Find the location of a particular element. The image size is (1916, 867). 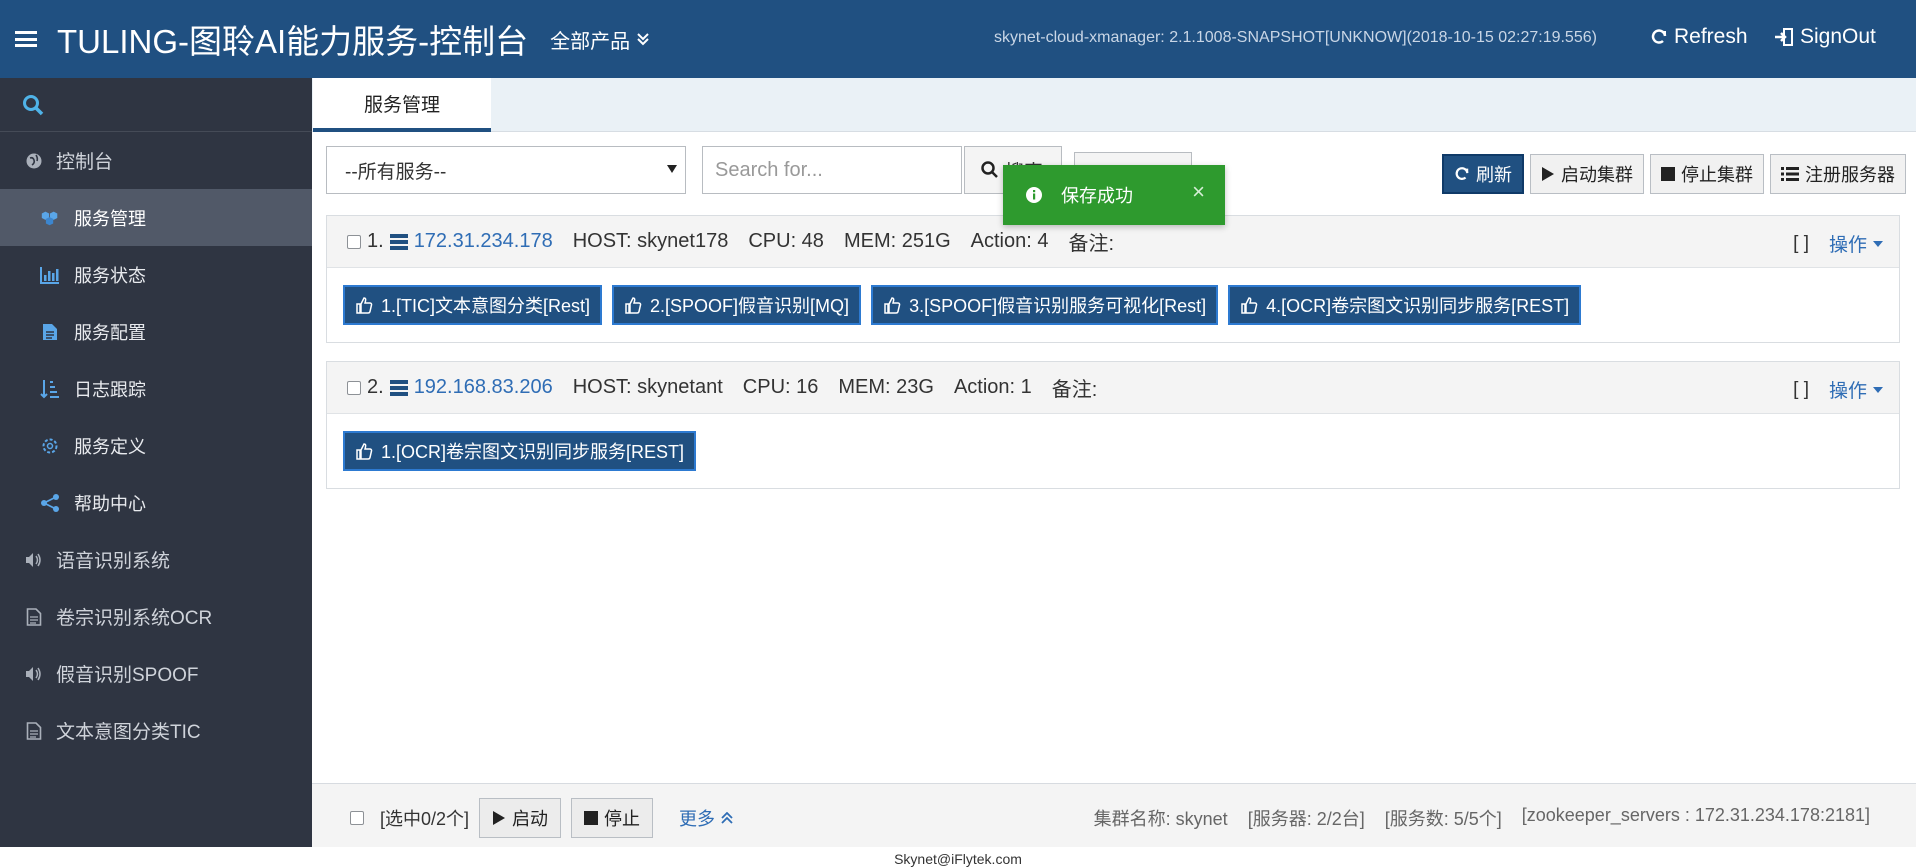

service-button: 1.[TIC]文本意图分类[Rest] is located at coordinates (473, 305).